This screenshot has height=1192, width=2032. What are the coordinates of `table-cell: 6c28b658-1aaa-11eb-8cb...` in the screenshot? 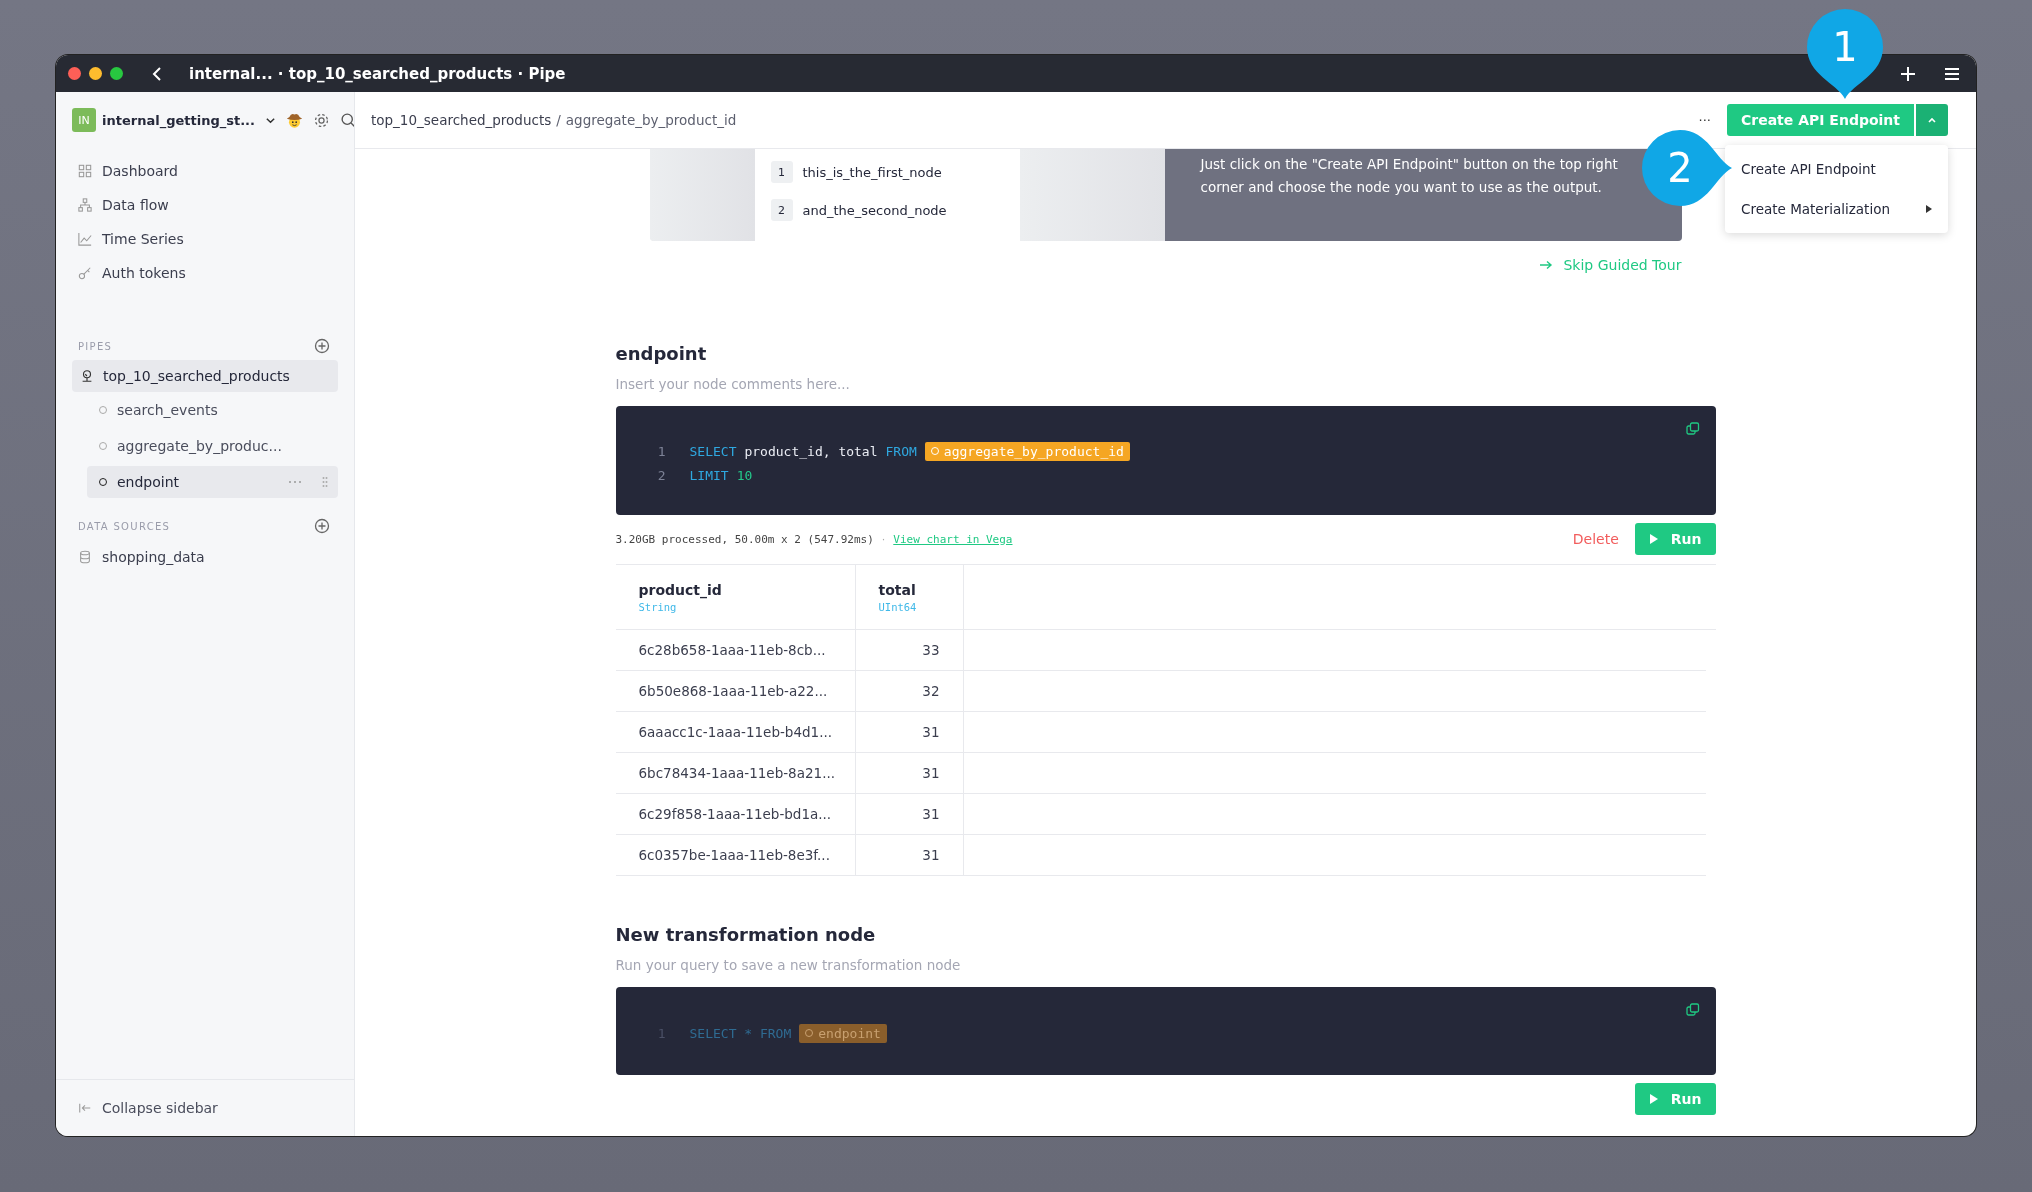 It's located at (732, 650).